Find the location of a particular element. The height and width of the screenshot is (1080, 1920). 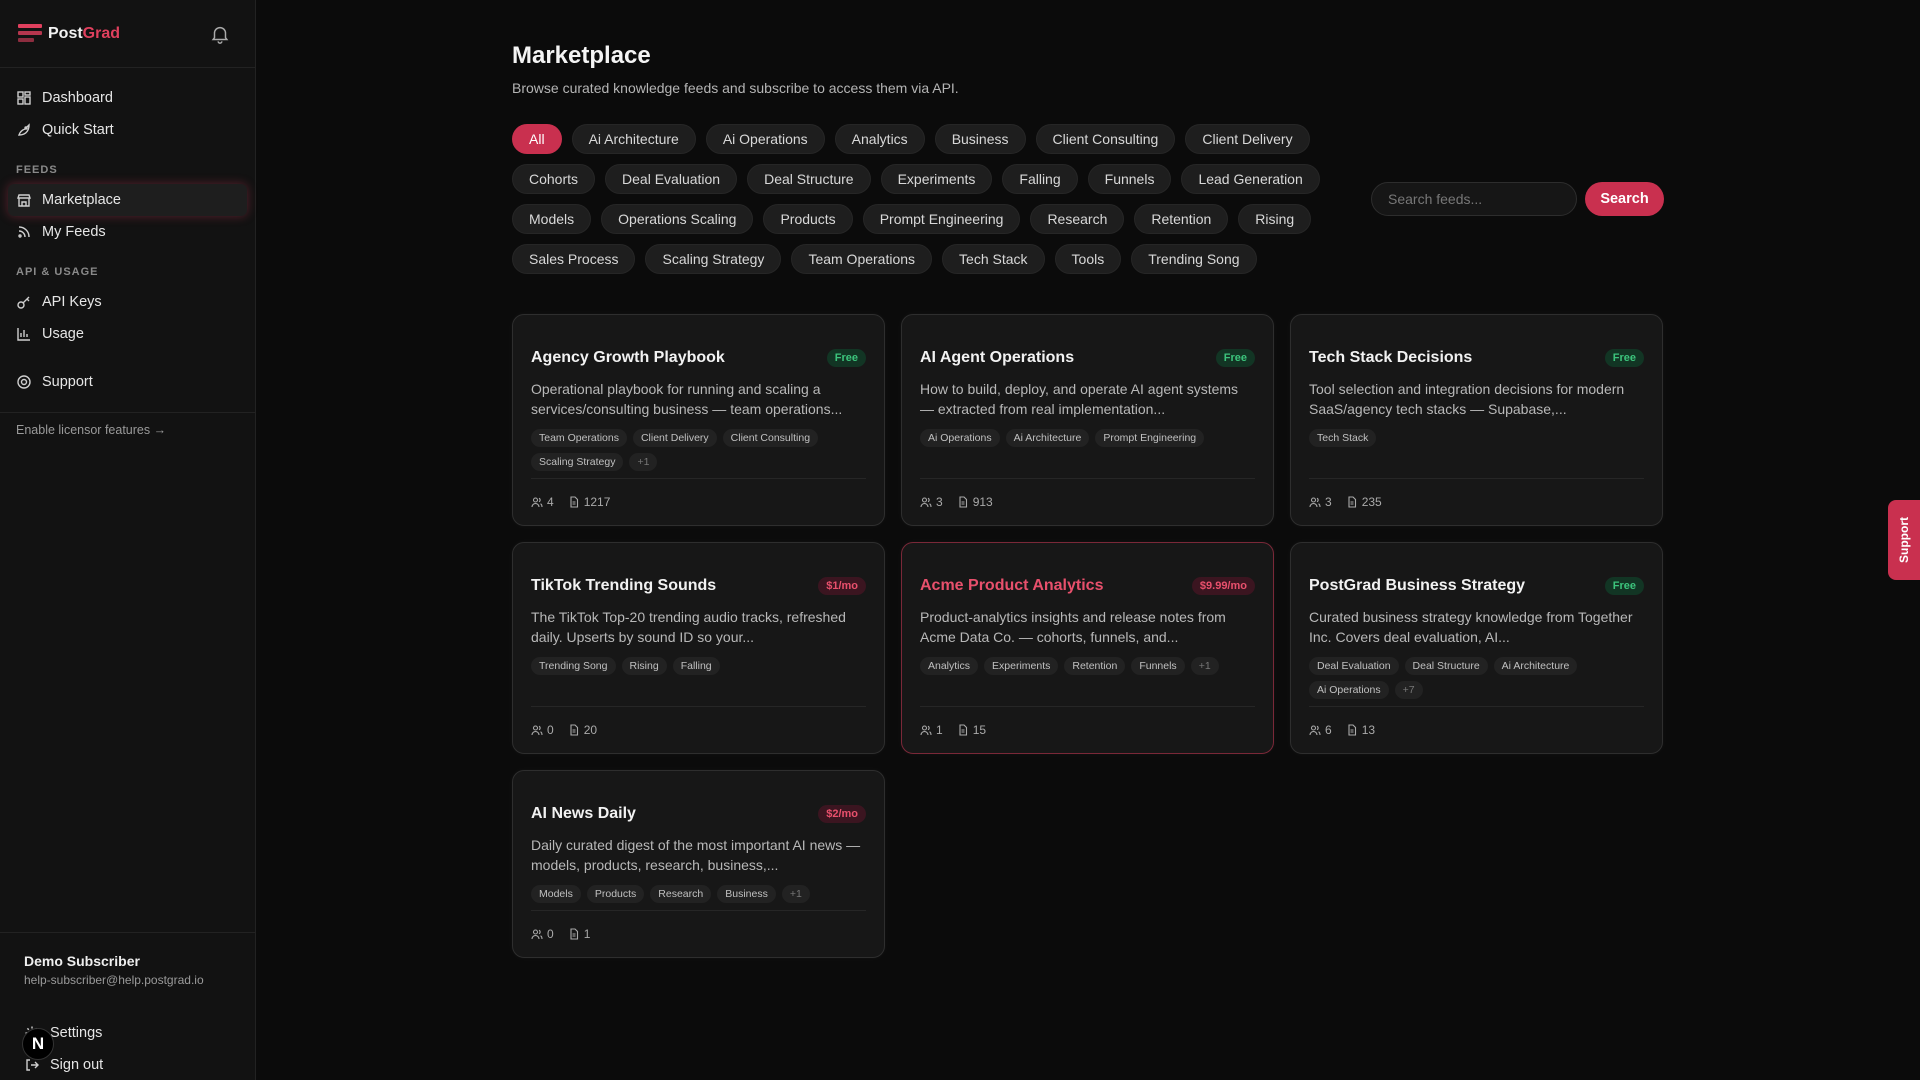

logo: Post Grad is located at coordinates (69, 33).